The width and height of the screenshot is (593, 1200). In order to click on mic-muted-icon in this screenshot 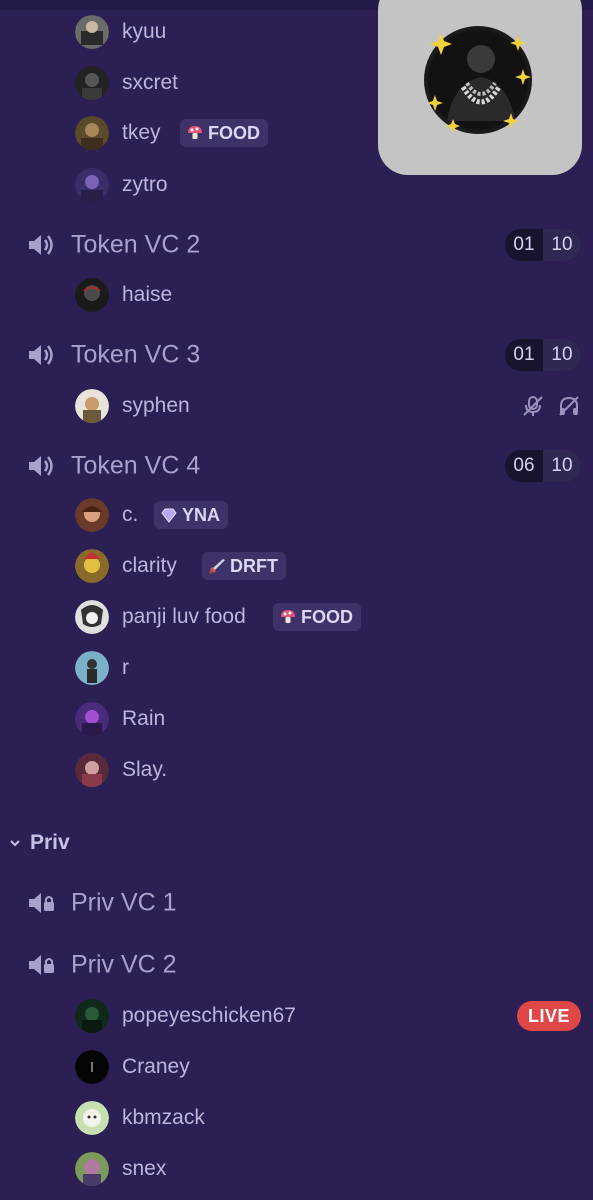, I will do `click(533, 406)`.